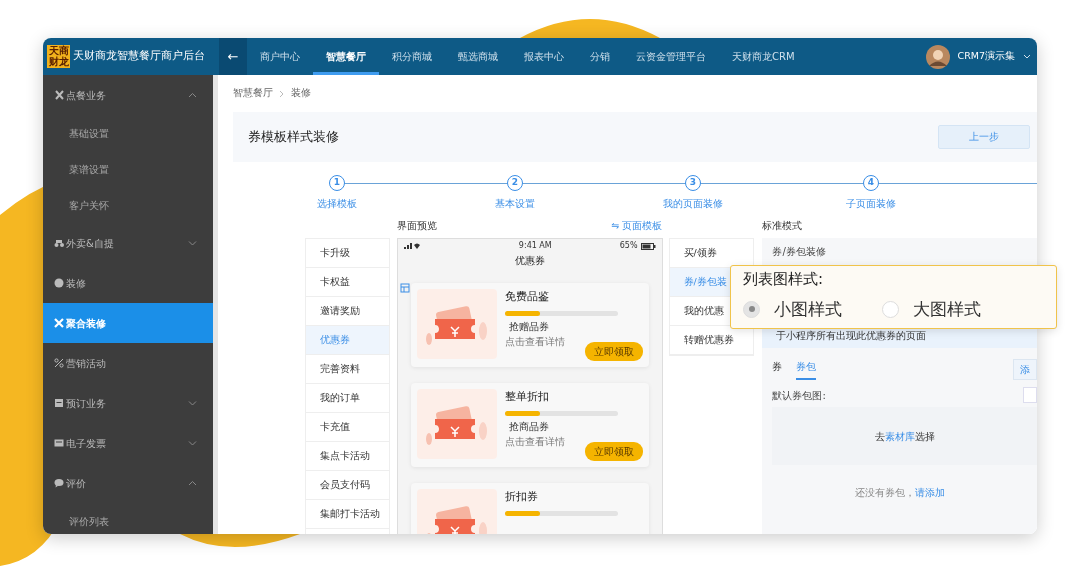  Describe the element at coordinates (527, 297) in the screenshot. I see `coupon-title: 免费品鉴` at that location.